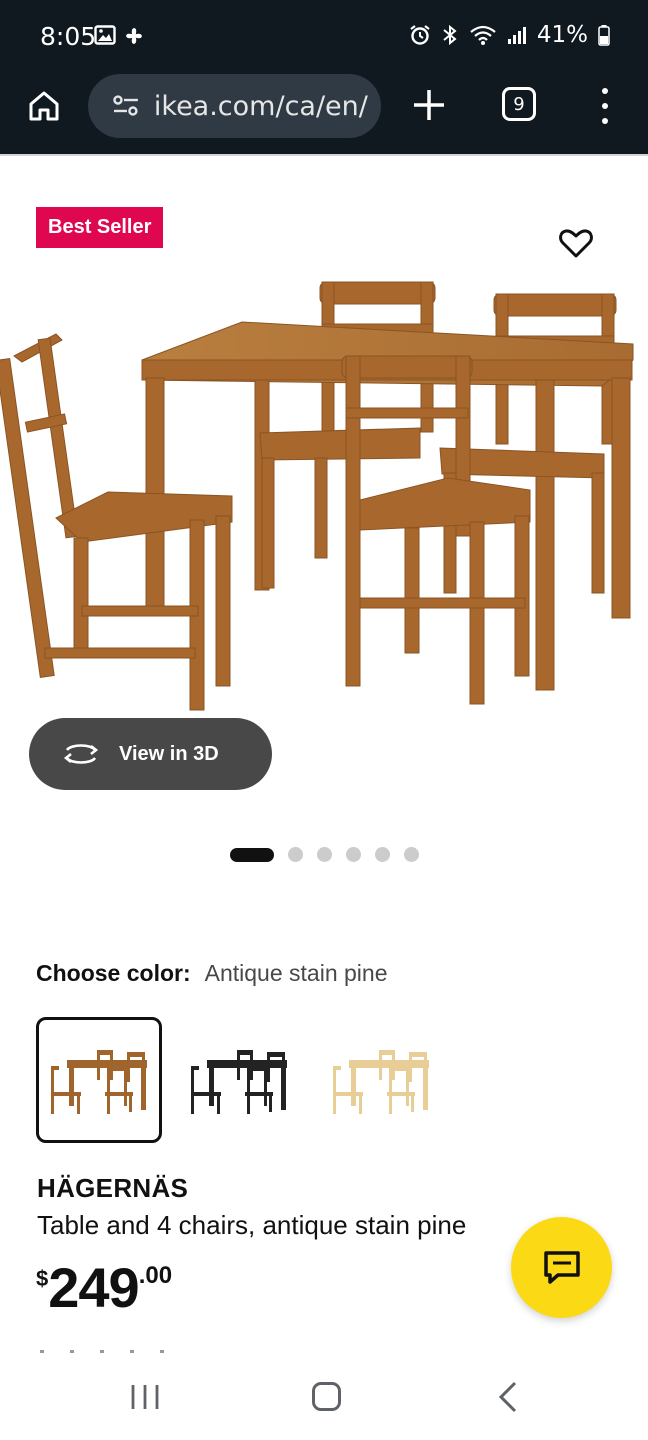 The width and height of the screenshot is (648, 1440). Describe the element at coordinates (296, 973) in the screenshot. I see `selected-color-value: Antique stain pine` at that location.